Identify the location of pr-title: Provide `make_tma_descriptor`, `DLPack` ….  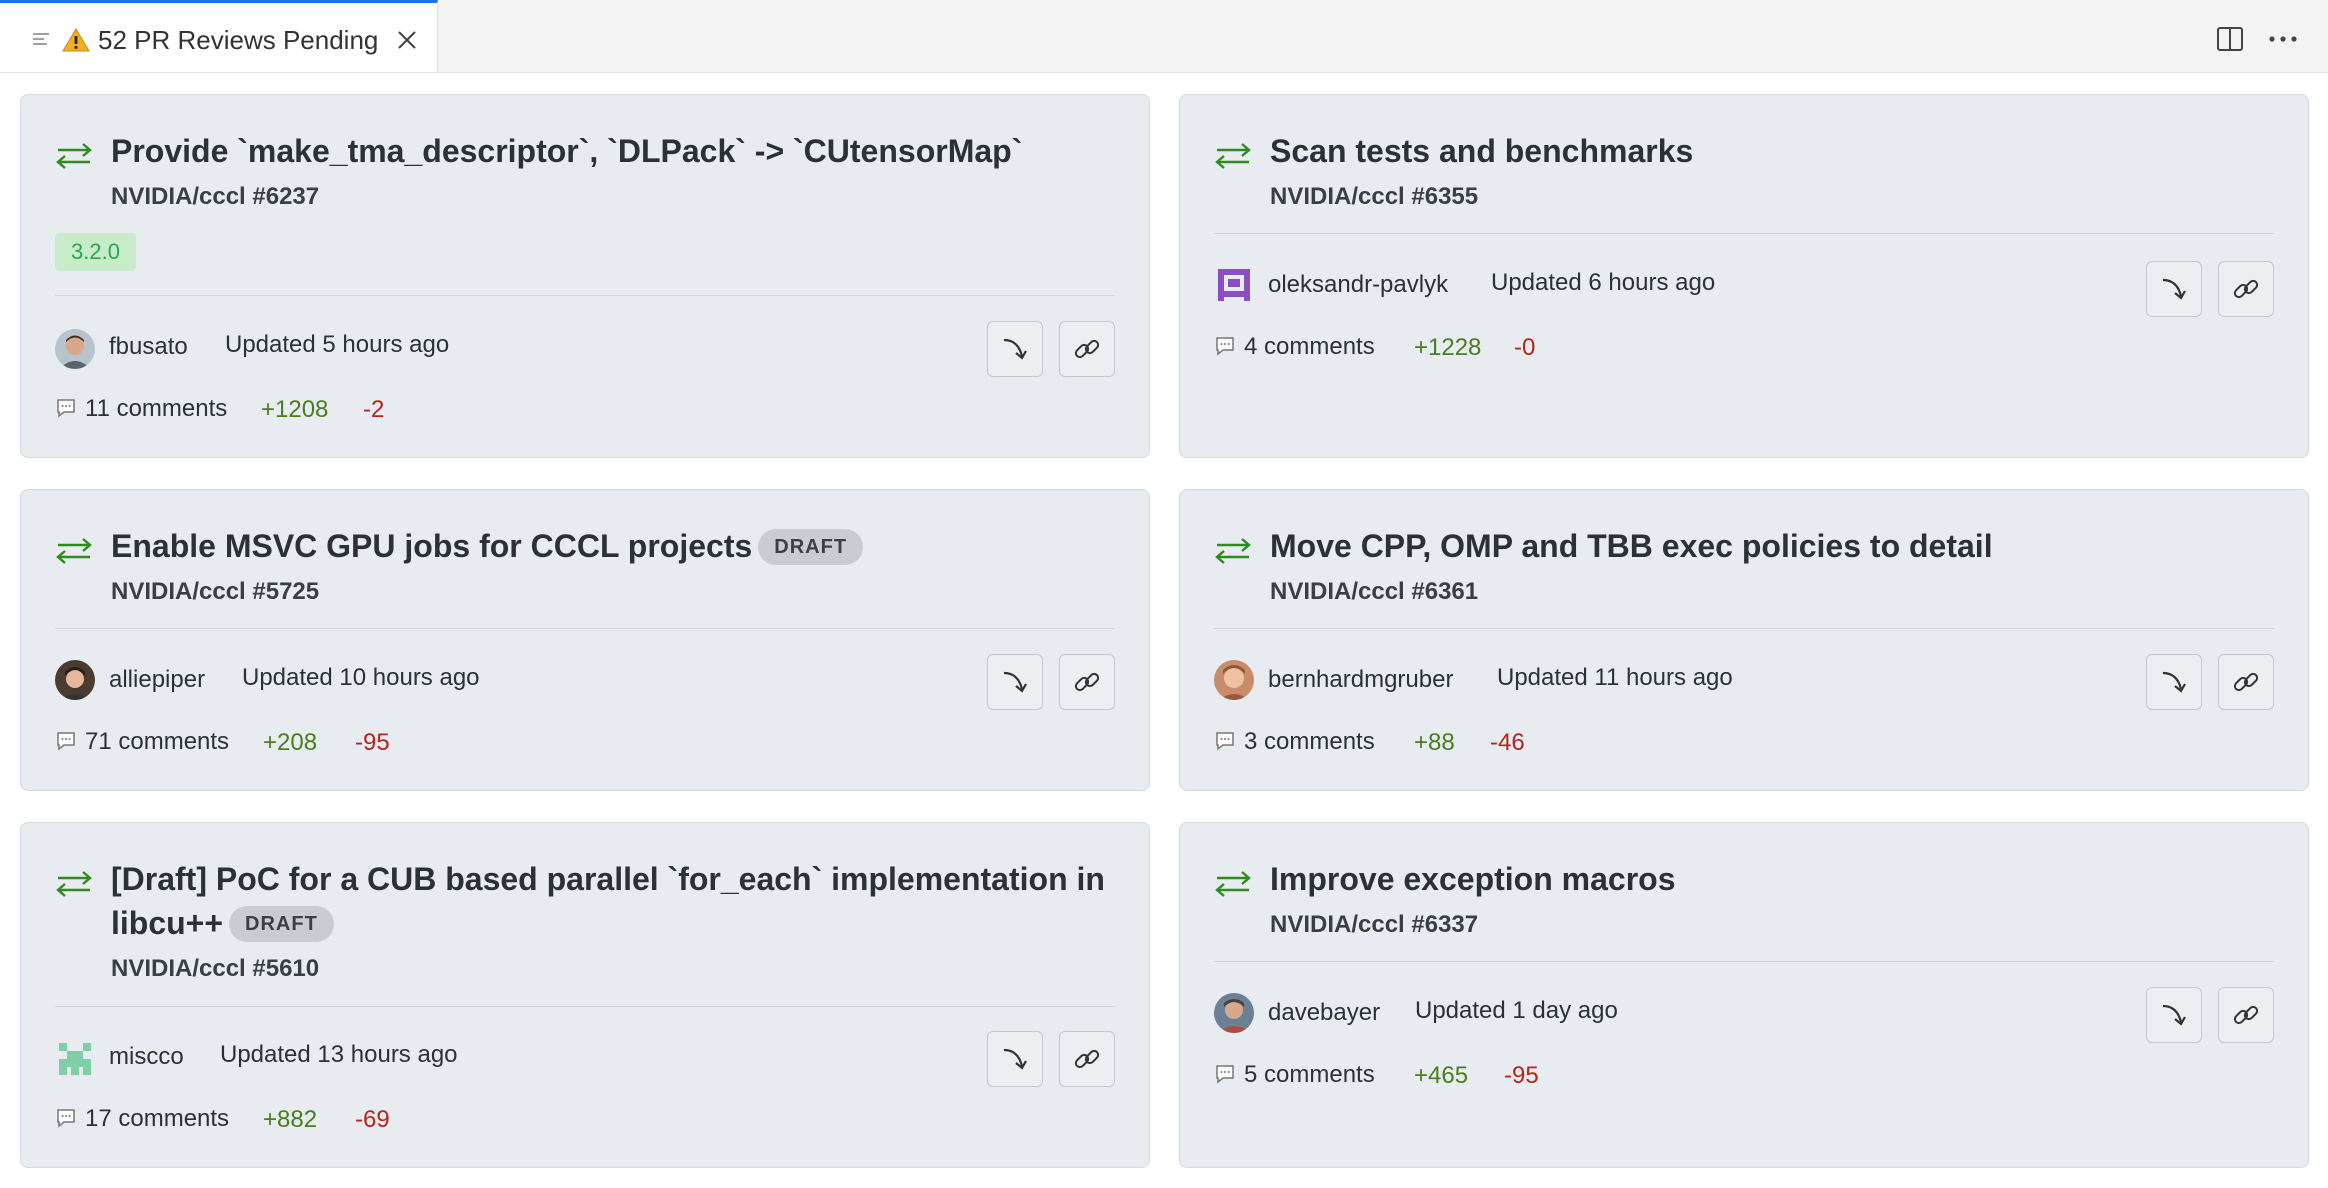
(566, 151).